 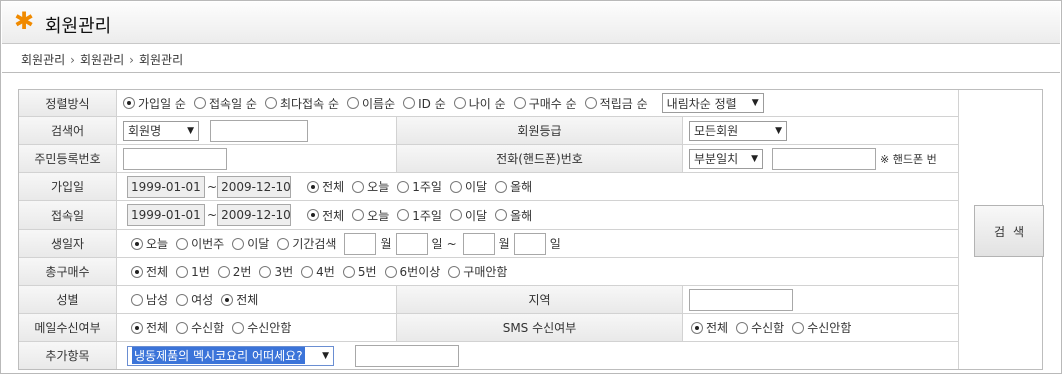 I want to click on sort-radio-points: 적립금 순, so click(x=616, y=103).